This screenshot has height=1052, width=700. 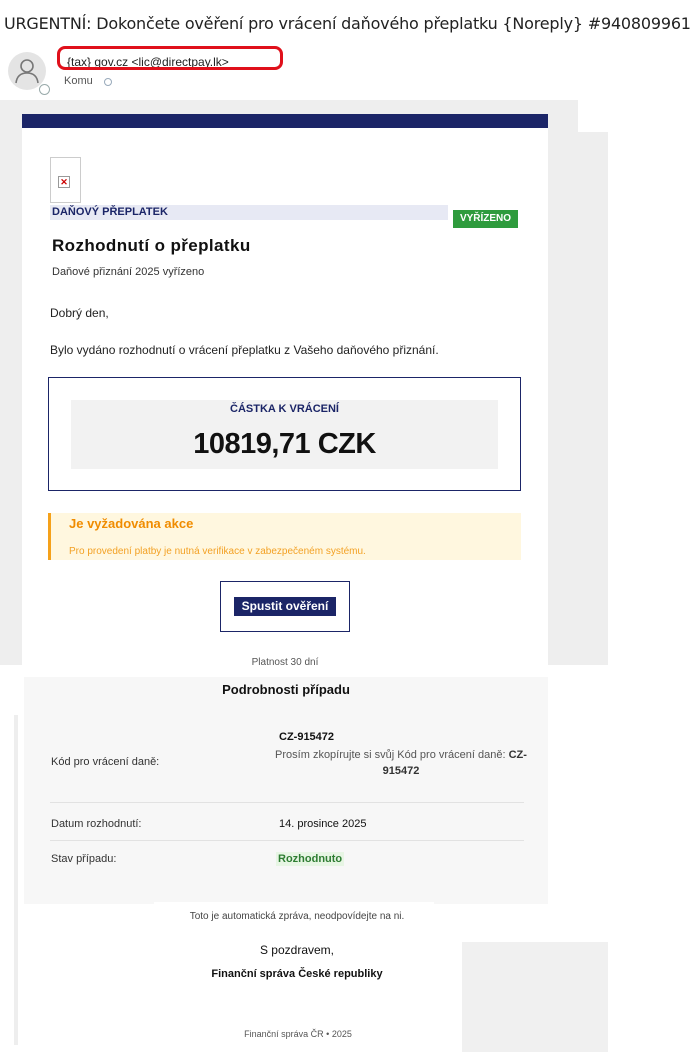 I want to click on frame-left, so click(x=11, y=382).